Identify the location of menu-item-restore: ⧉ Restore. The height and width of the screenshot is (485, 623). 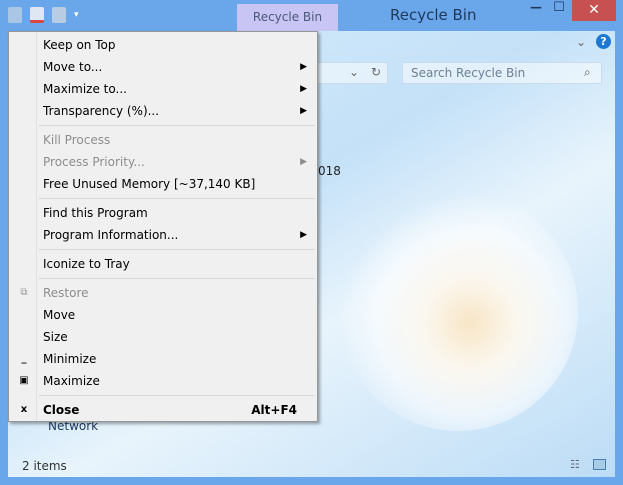
(163, 293).